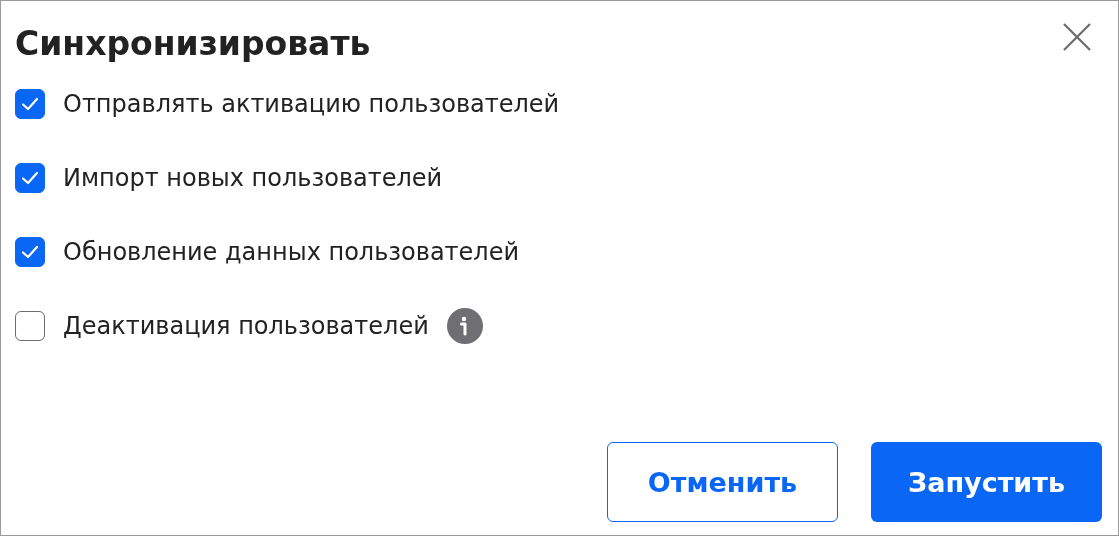 Image resolution: width=1119 pixels, height=536 pixels. What do you see at coordinates (986, 482) in the screenshot?
I see `start-button: Запустить` at bounding box center [986, 482].